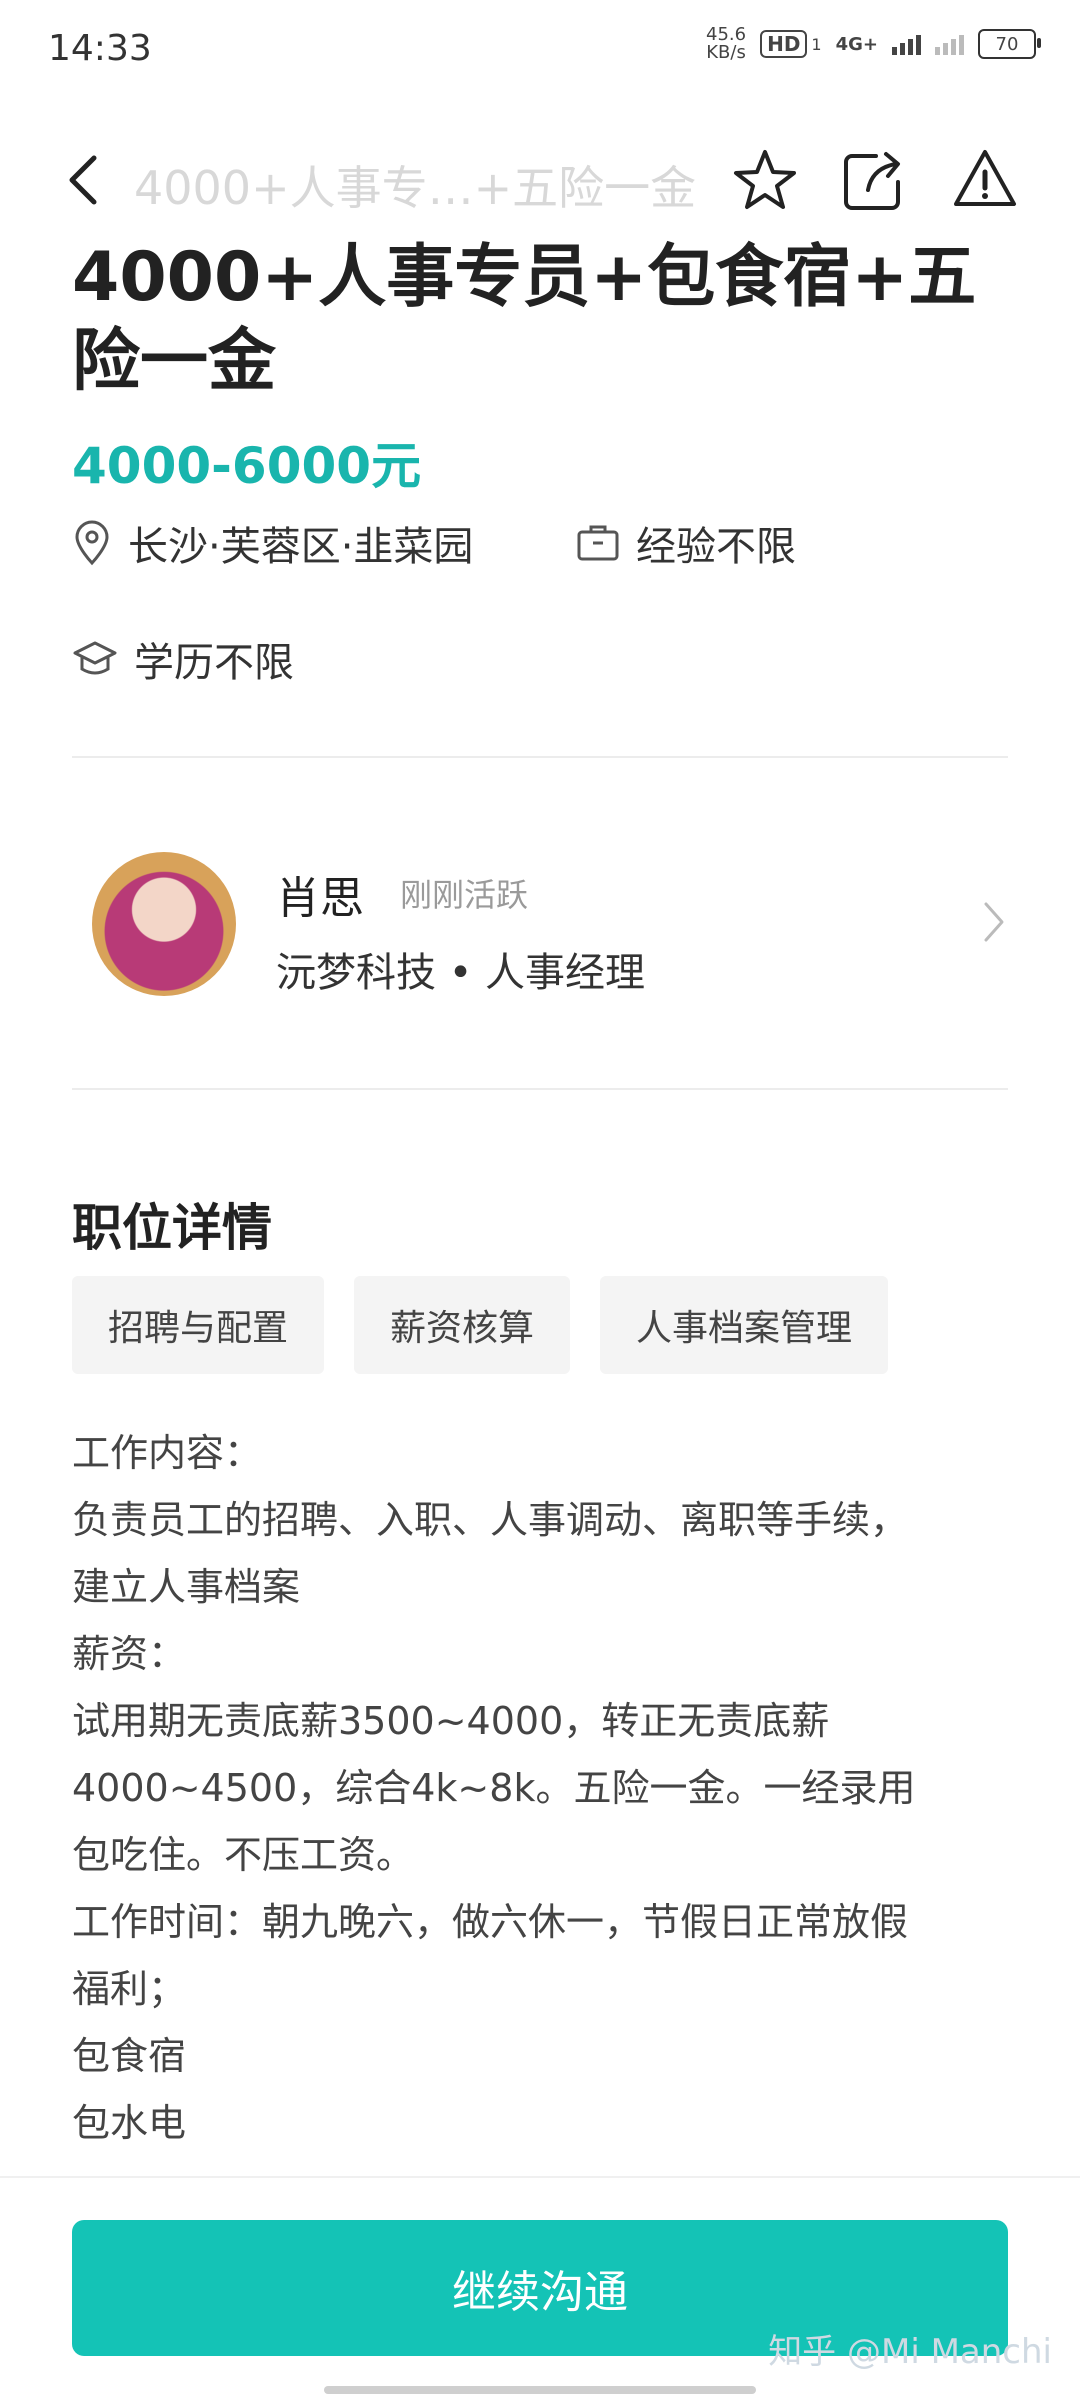 This screenshot has height=2402, width=1080. Describe the element at coordinates (994, 922) in the screenshot. I see `chevron-right-icon` at that location.